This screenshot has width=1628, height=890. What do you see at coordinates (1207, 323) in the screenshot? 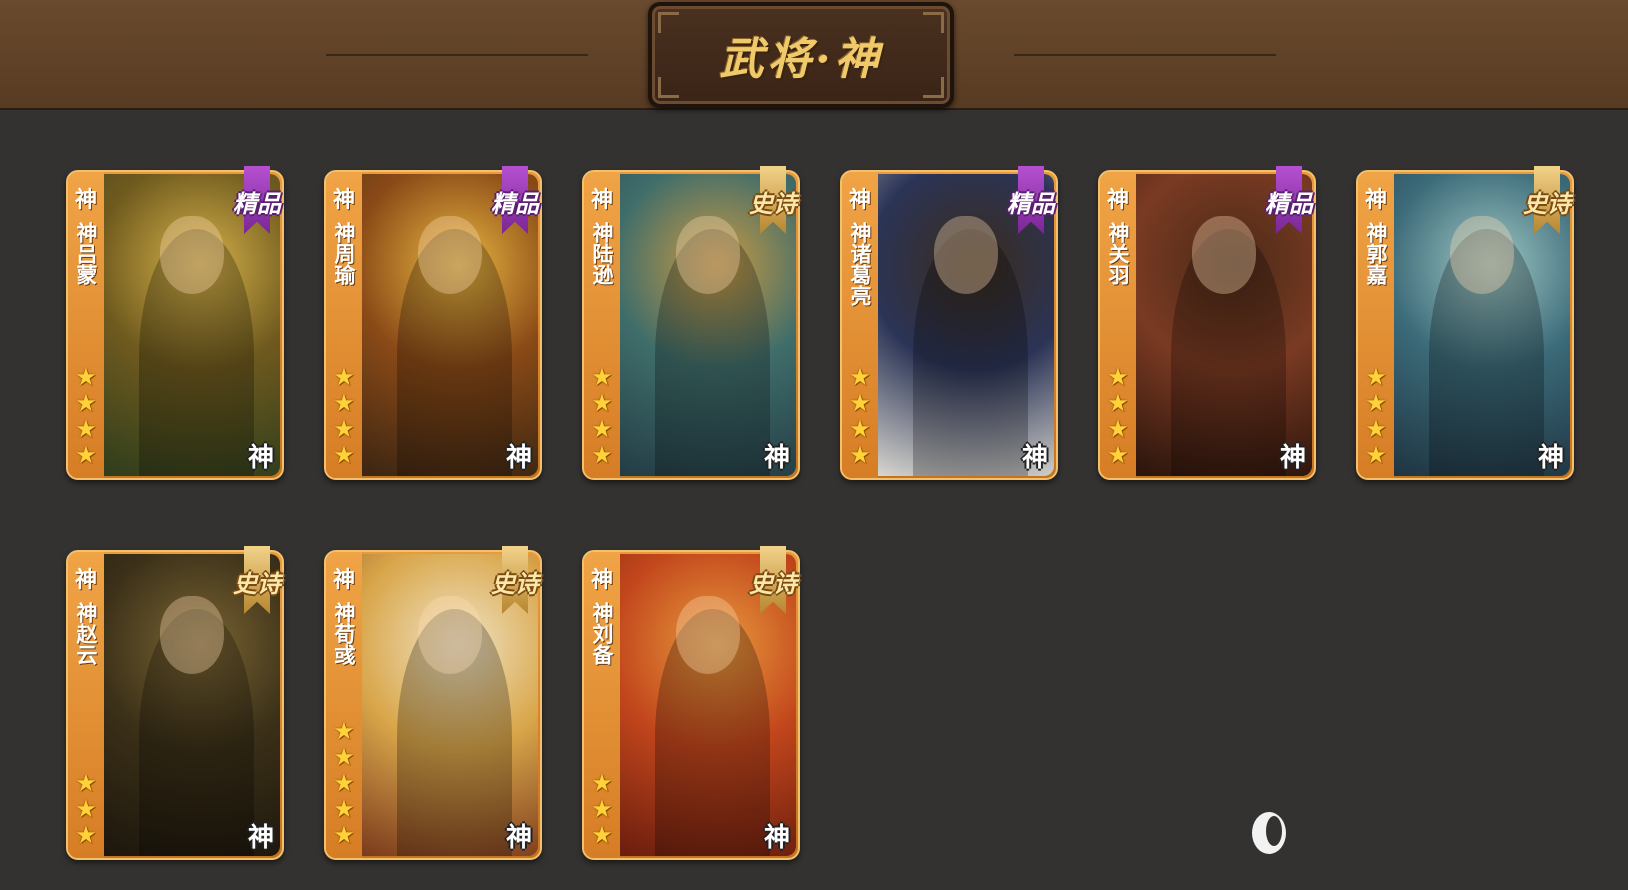
I see `hero-card: 神神关羽 ★ ★ ★ ★ 精品神` at bounding box center [1207, 323].